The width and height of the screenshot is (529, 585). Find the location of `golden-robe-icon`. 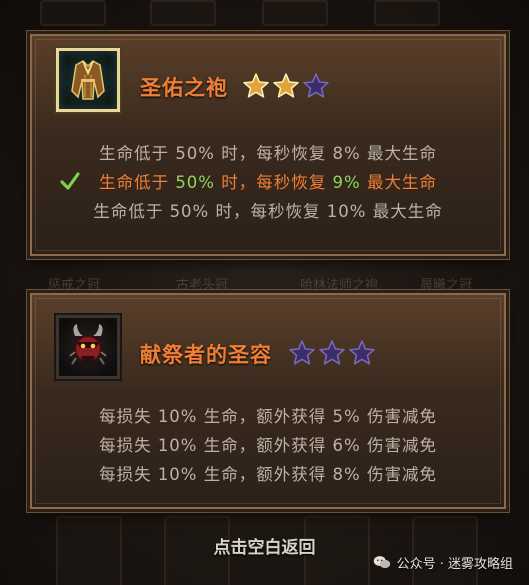

golden-robe-icon is located at coordinates (88, 80).